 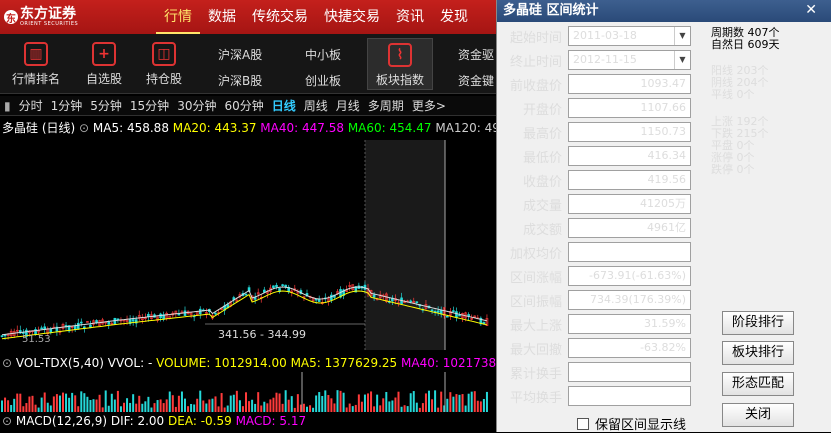 What do you see at coordinates (7, 363) in the screenshot?
I see `volume-settings-icon: ⊙` at bounding box center [7, 363].